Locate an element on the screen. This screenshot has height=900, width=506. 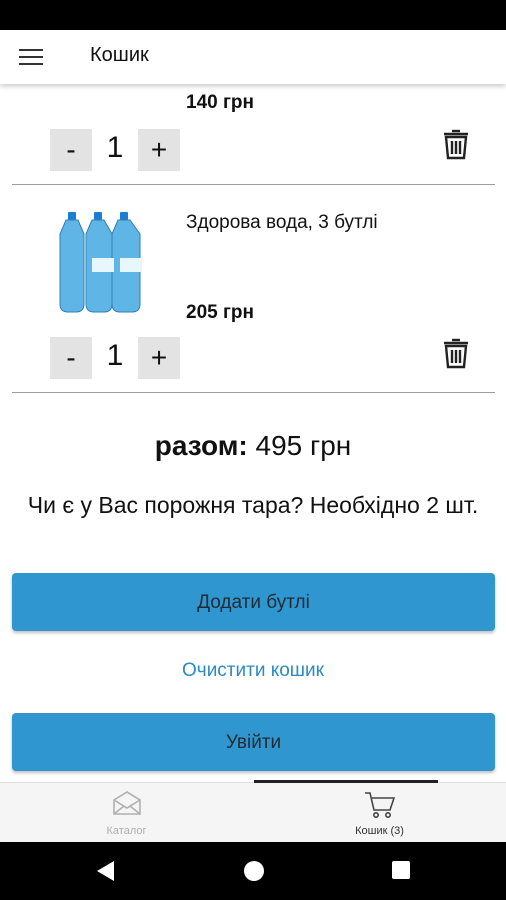
item-price: 205 грн is located at coordinates (220, 312).